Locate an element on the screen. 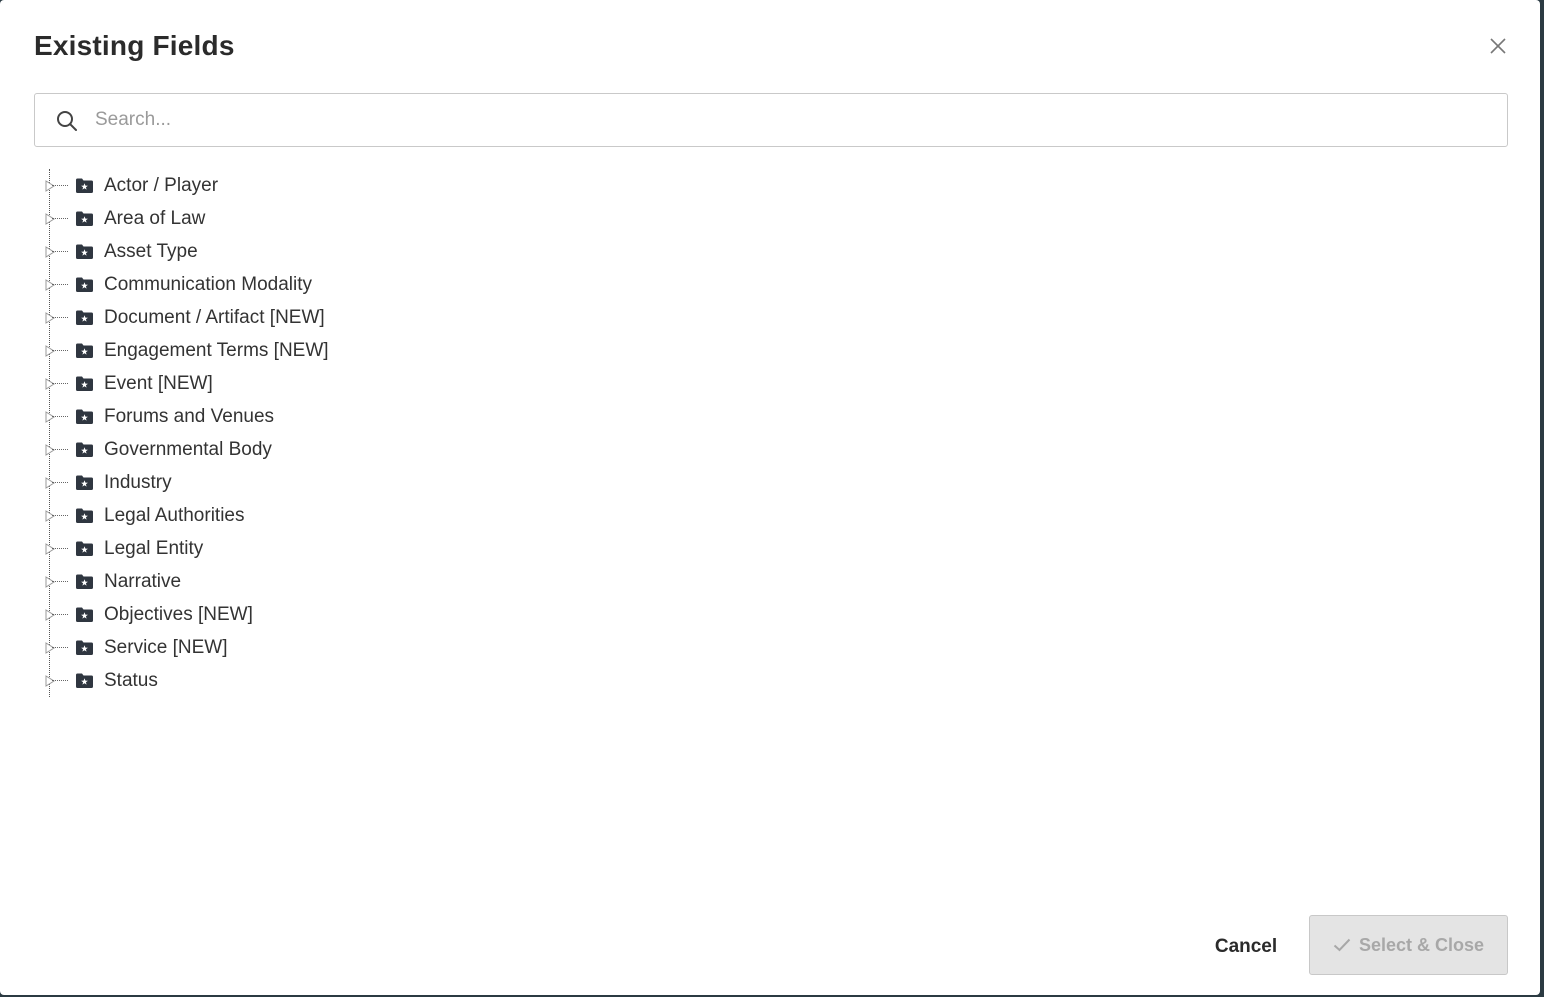 The height and width of the screenshot is (997, 1544). close-button is located at coordinates (1498, 46).